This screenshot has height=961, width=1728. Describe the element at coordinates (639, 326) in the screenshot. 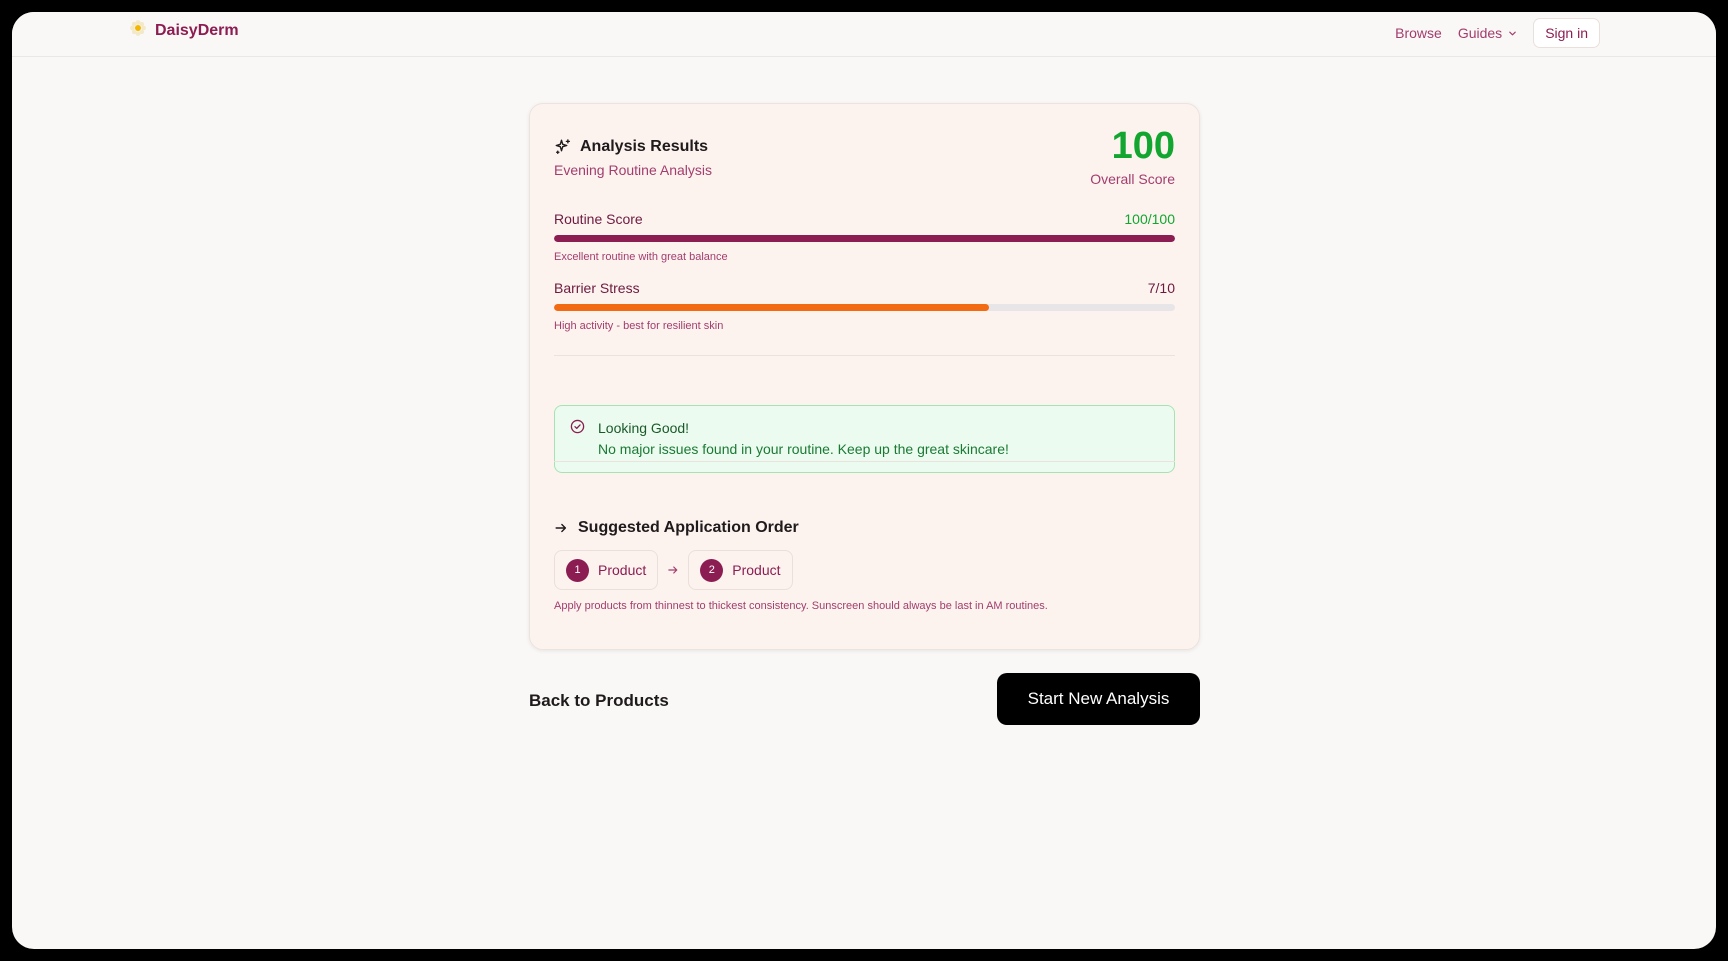

I see `barrier-stress-note: High activity - best for resilient skin` at that location.